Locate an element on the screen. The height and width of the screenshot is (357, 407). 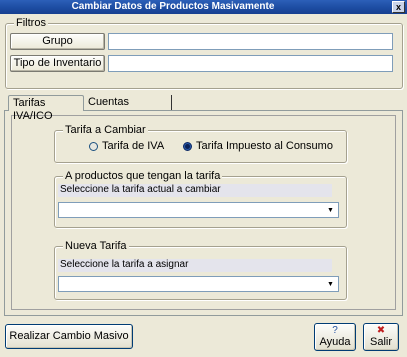
realizar-cambio-button: Realizar Cambio Masivo is located at coordinates (69, 336).